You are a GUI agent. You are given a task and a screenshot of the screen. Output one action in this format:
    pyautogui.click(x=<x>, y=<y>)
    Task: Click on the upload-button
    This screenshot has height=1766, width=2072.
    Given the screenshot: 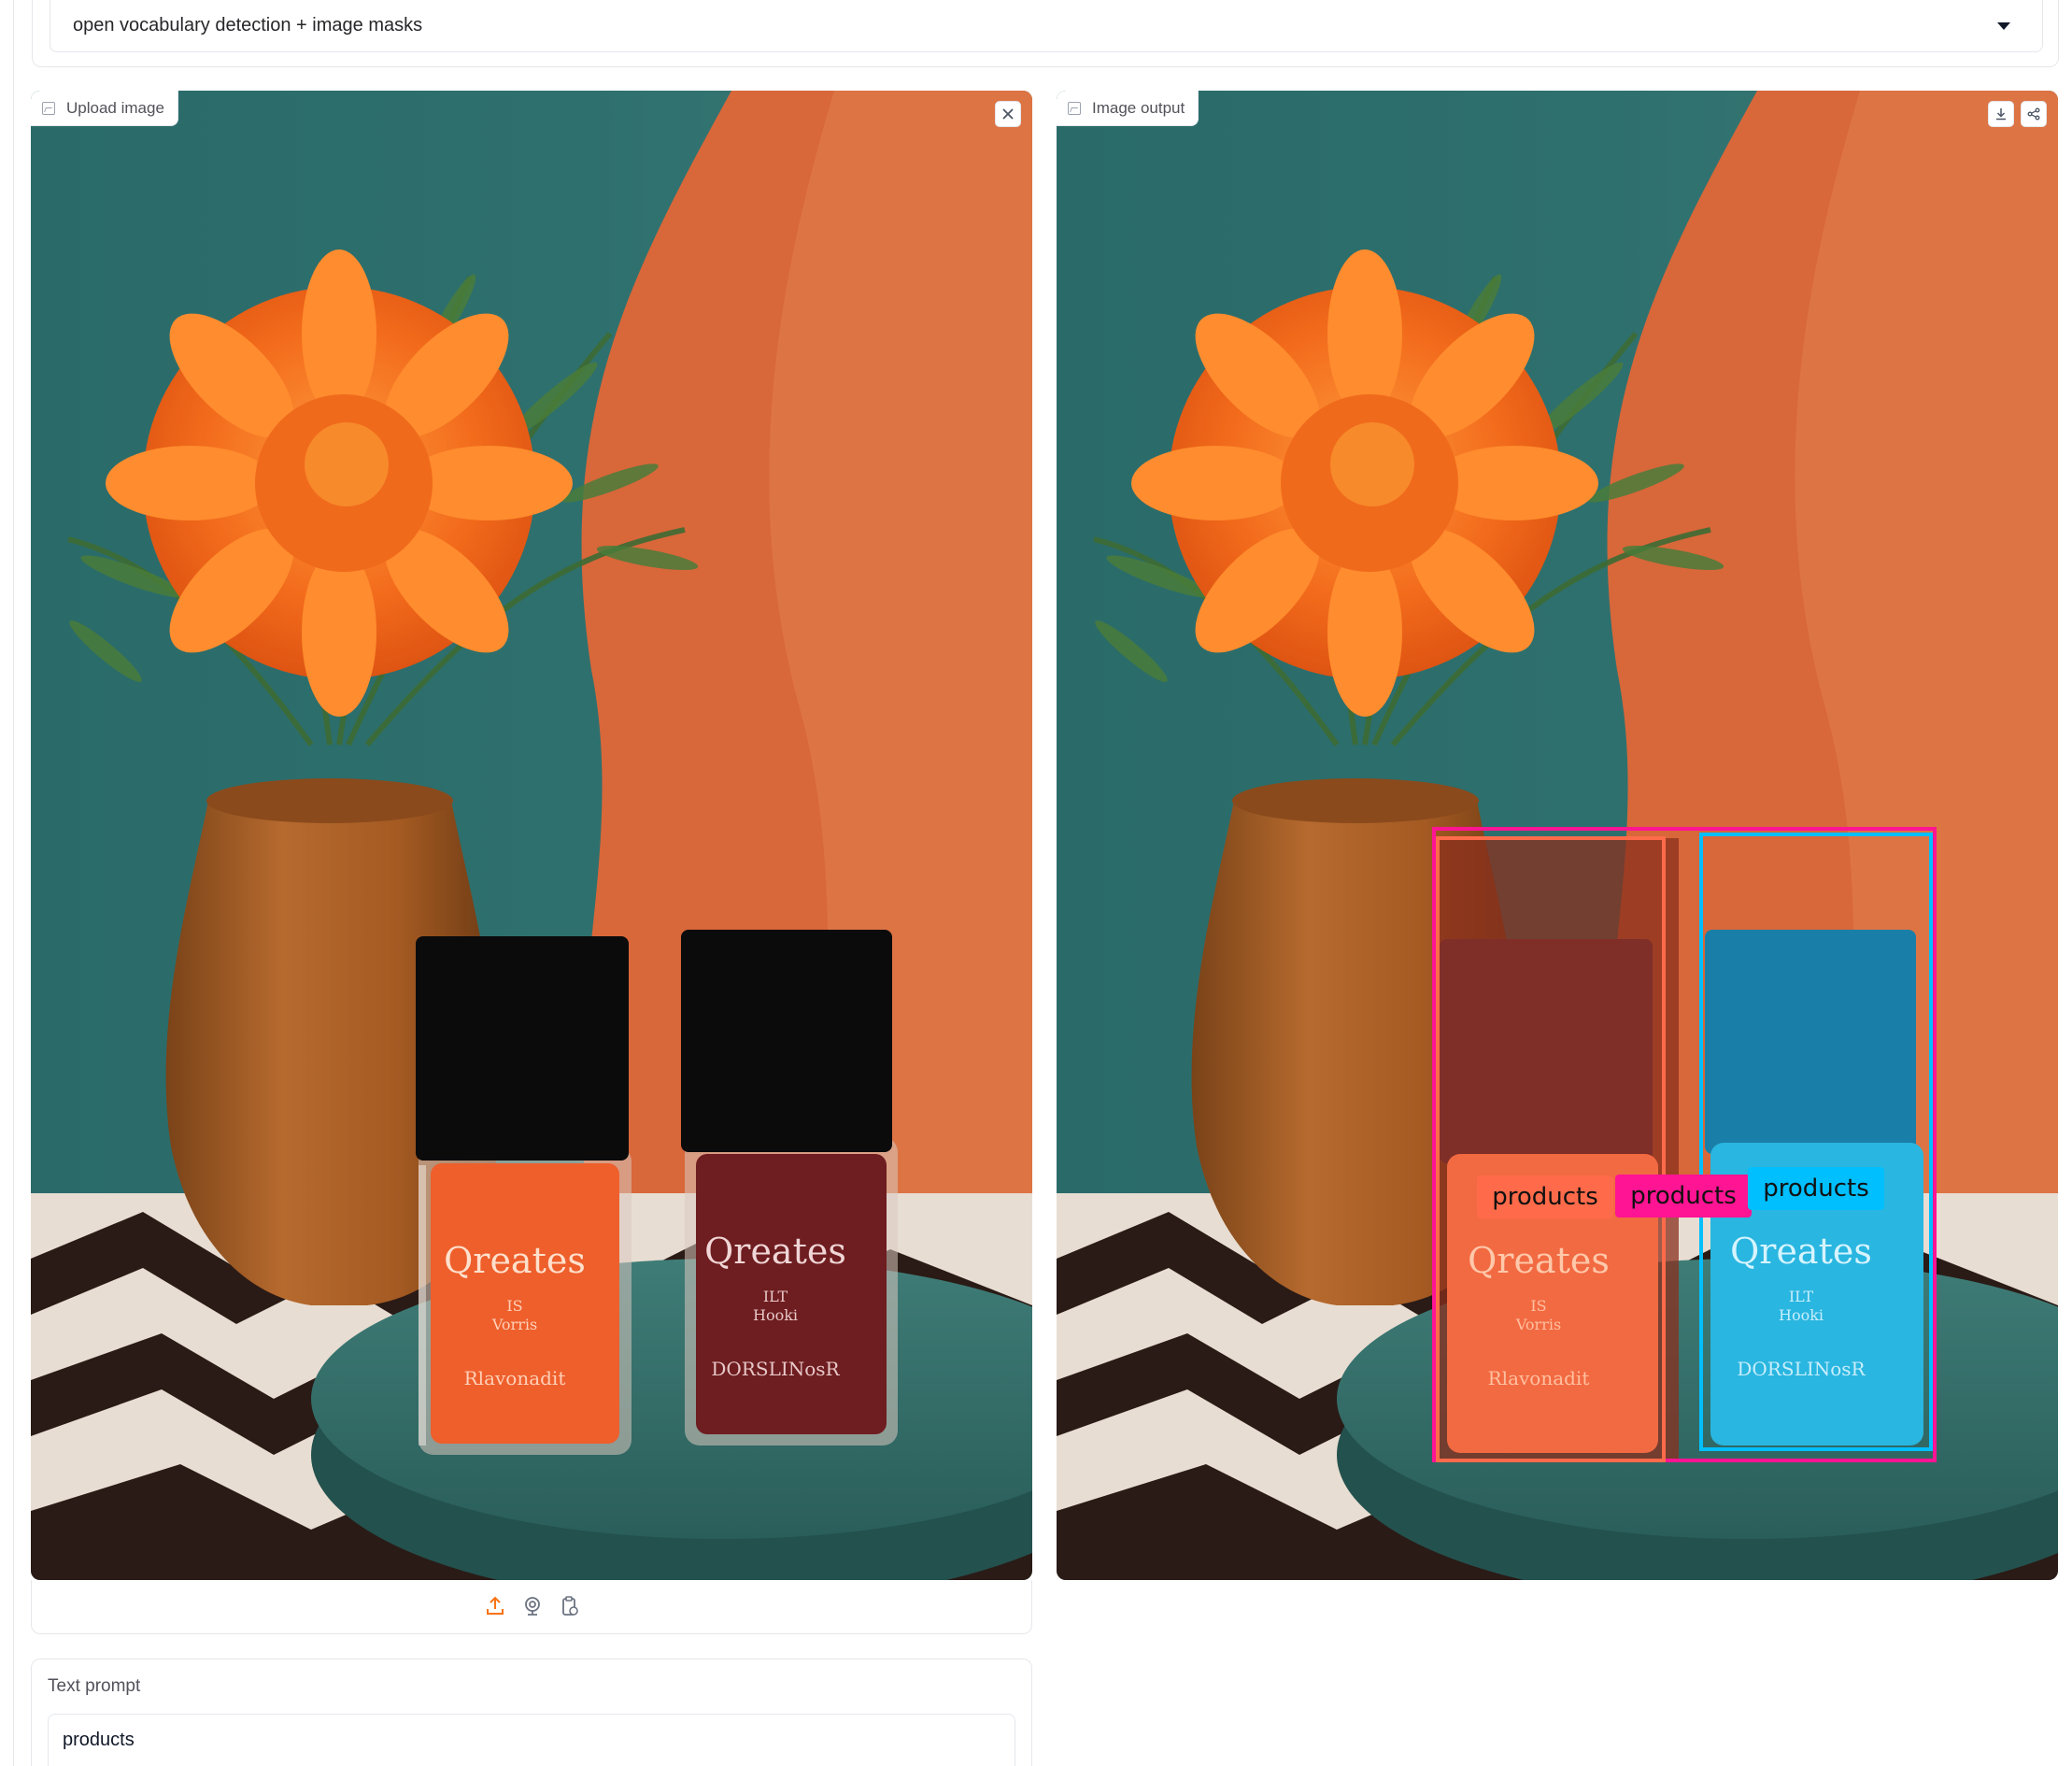 What is the action you would take?
    pyautogui.click(x=495, y=1606)
    